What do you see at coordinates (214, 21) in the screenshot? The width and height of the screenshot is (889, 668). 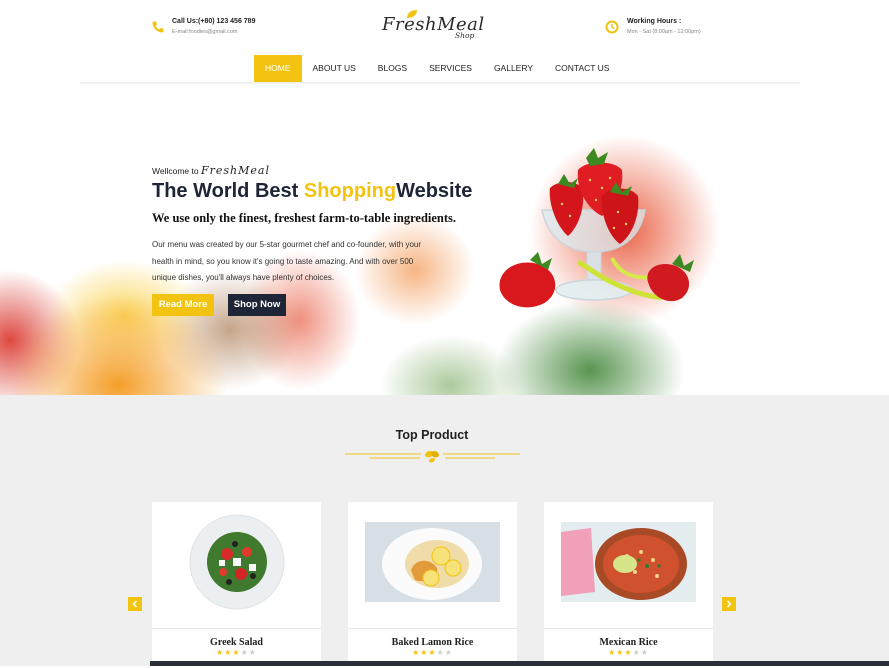 I see `call-us-text: Call Us:(+80) 123 456 789` at bounding box center [214, 21].